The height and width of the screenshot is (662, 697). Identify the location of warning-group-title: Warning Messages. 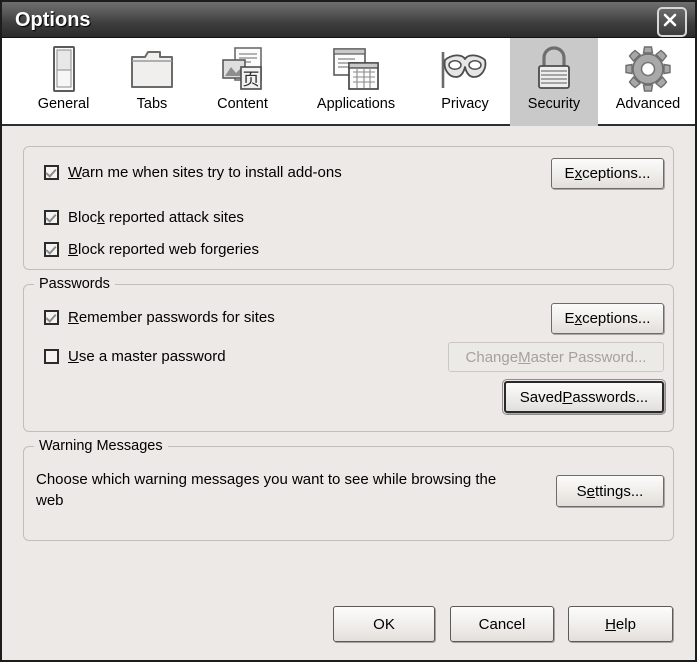
(101, 446).